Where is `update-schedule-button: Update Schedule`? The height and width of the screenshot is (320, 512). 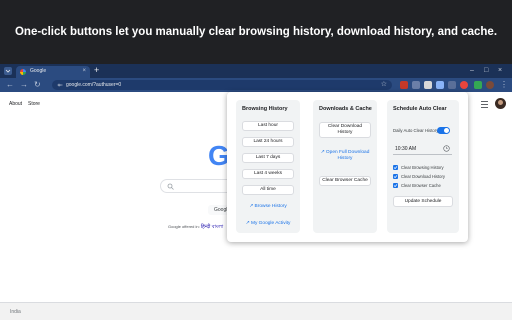
update-schedule-button: Update Schedule is located at coordinates (423, 201).